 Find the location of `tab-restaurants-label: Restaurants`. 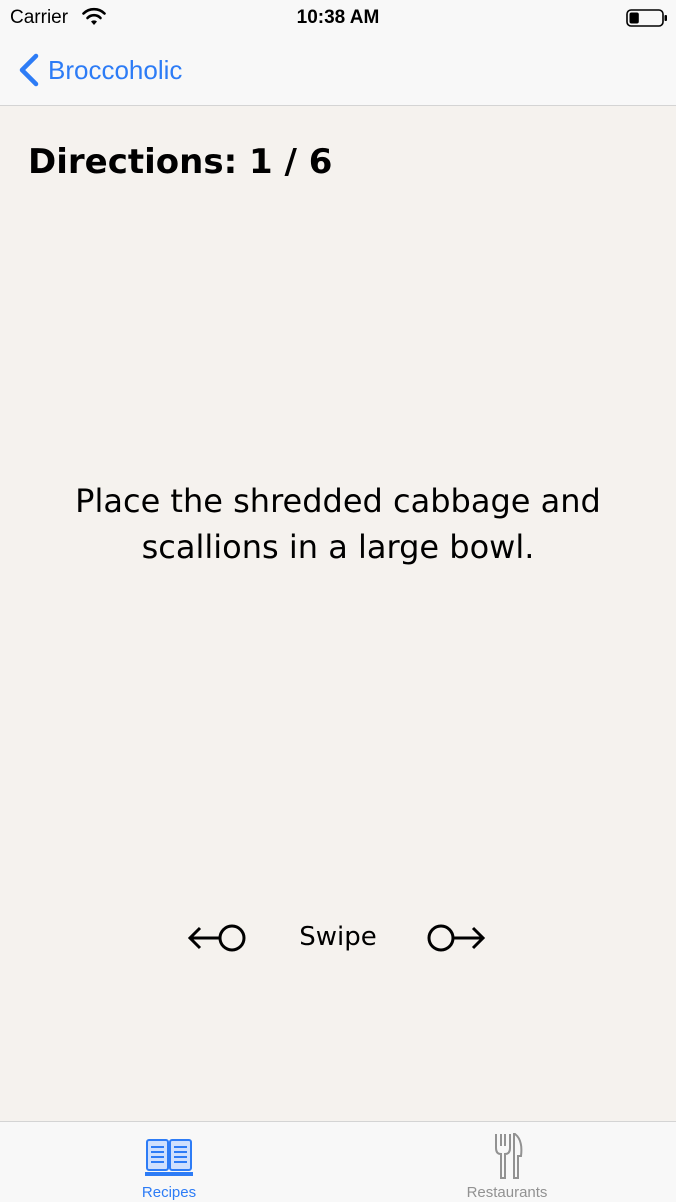

tab-restaurants-label: Restaurants is located at coordinates (507, 1192).